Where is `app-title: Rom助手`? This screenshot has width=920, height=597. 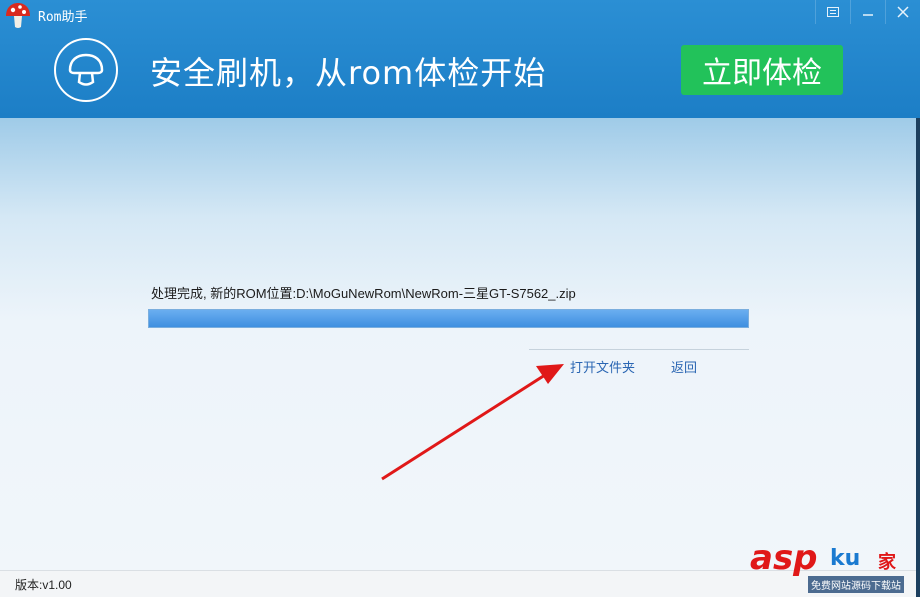 app-title: Rom助手 is located at coordinates (63, 17).